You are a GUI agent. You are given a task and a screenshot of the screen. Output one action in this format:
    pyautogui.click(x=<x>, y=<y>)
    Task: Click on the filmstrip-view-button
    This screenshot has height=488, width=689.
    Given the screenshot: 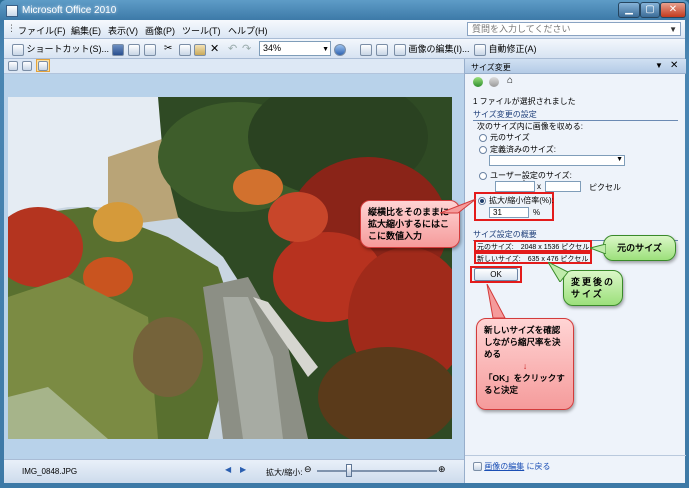 What is the action you would take?
    pyautogui.click(x=27, y=65)
    